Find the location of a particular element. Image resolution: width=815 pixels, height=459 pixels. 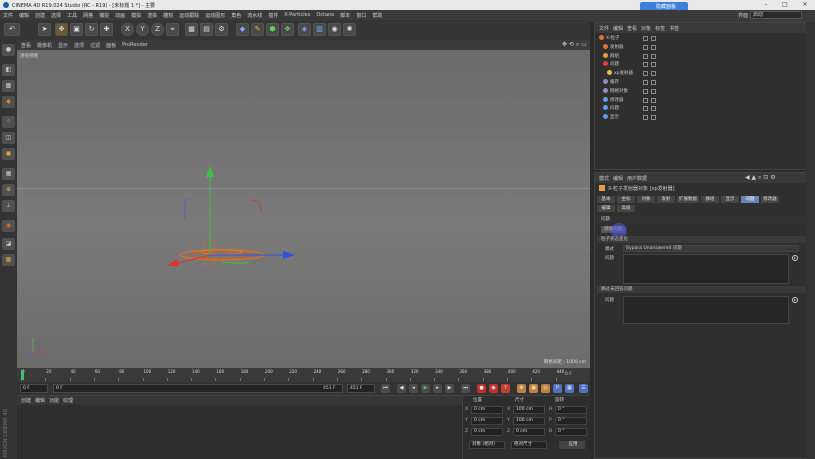

object-menu-item: 查看 is located at coordinates (632, 28).